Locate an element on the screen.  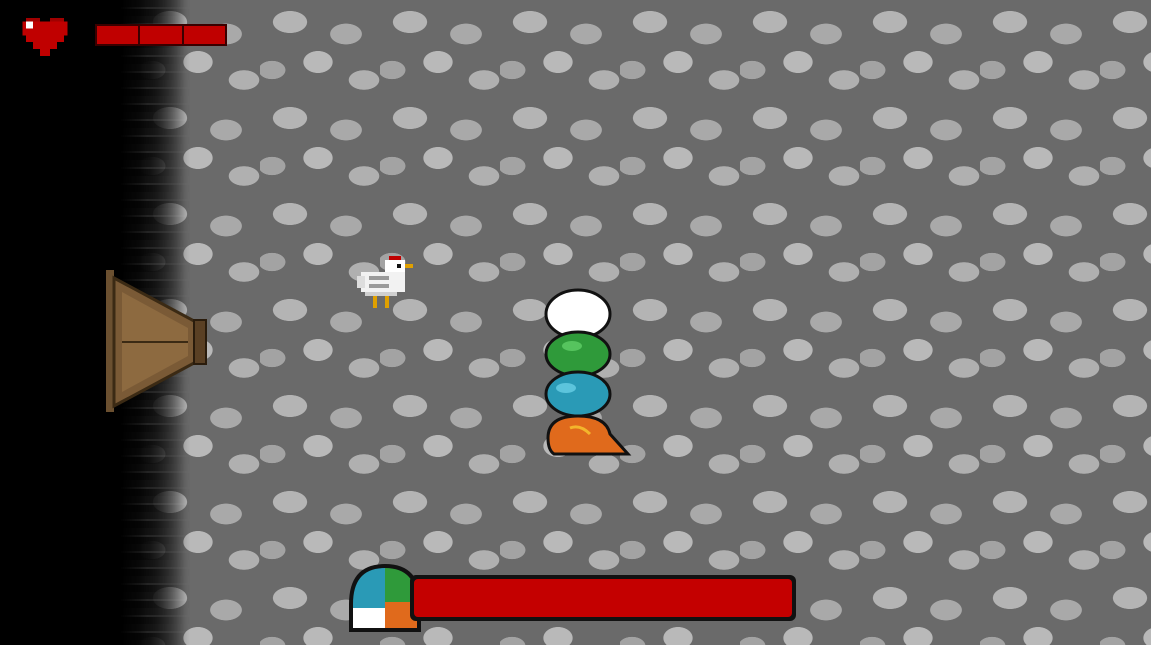
heart-icon is located at coordinates (45, 37).